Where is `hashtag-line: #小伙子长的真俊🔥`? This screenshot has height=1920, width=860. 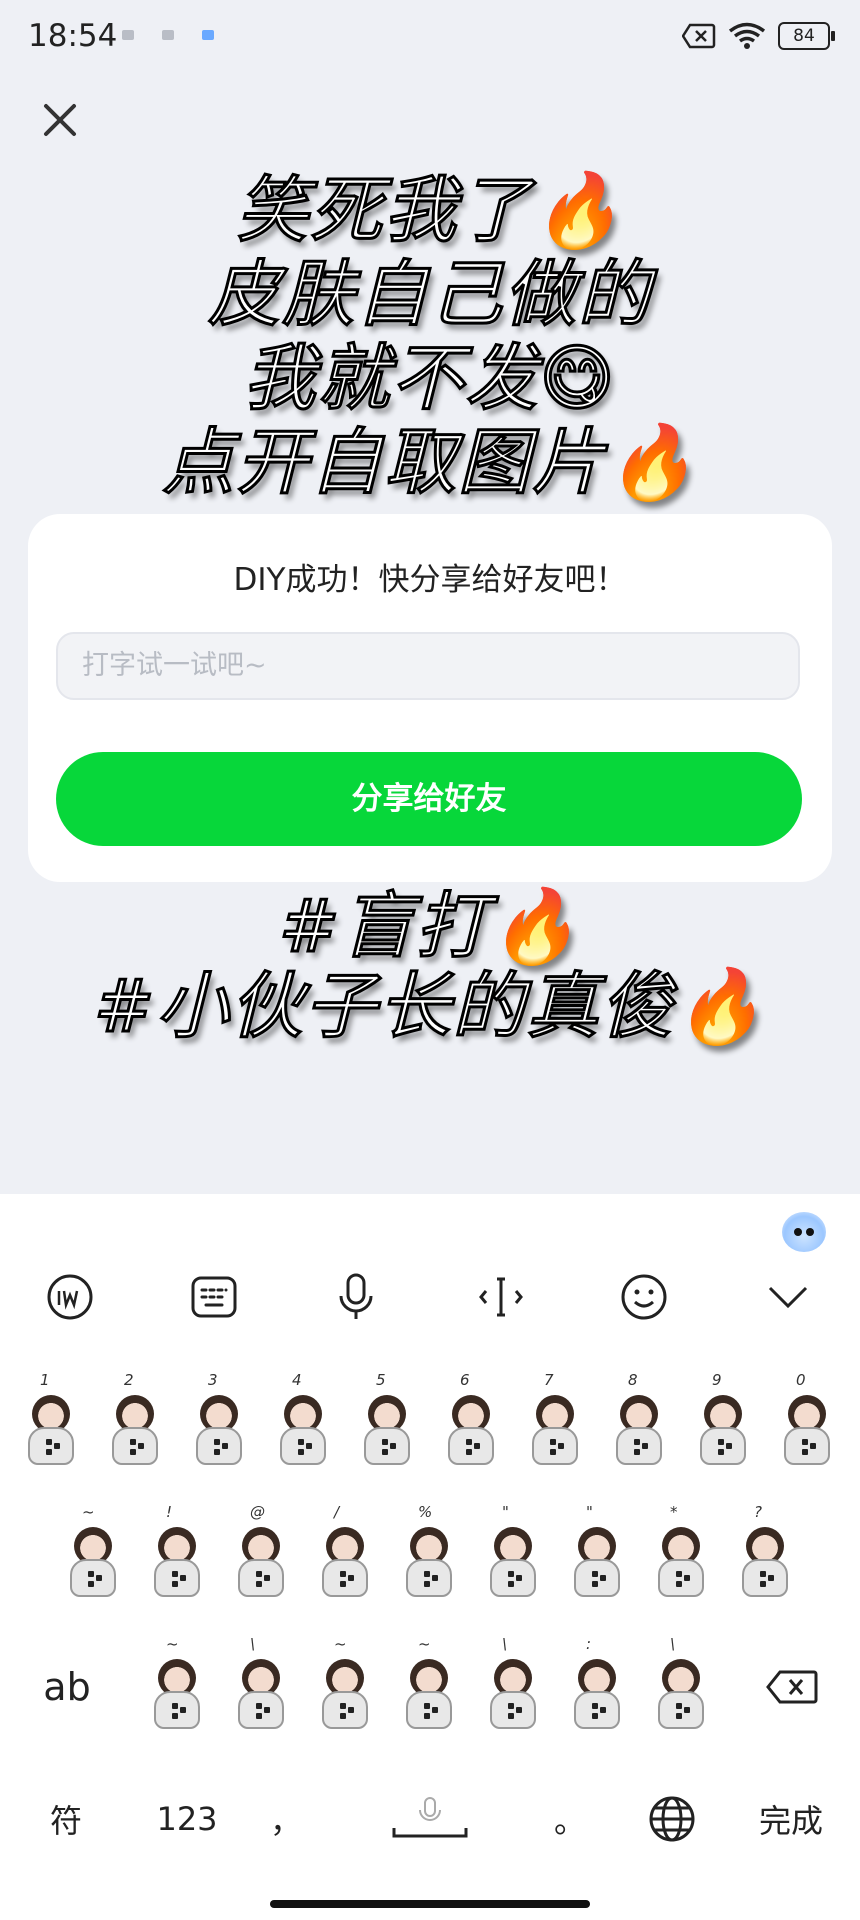 hashtag-line: #小伙子长的真俊🔥 is located at coordinates (429, 1006).